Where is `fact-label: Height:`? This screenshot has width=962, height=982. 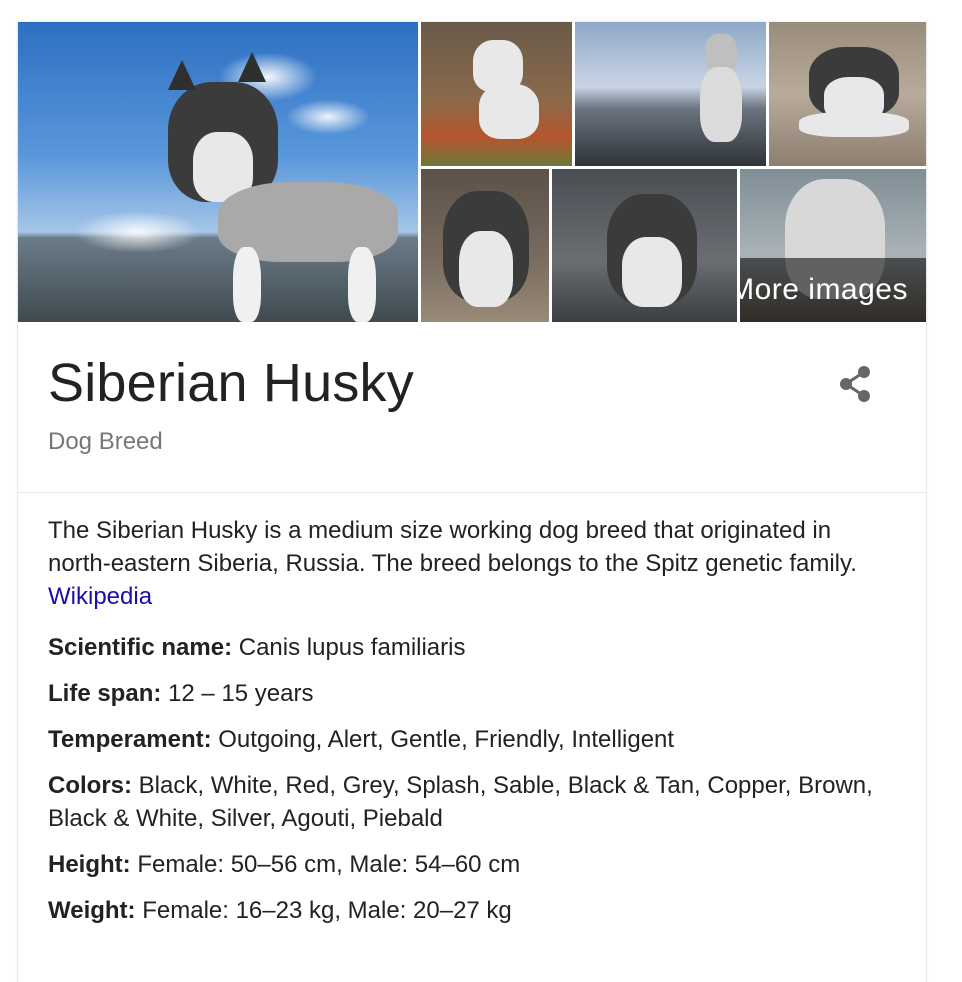 fact-label: Height: is located at coordinates (89, 864).